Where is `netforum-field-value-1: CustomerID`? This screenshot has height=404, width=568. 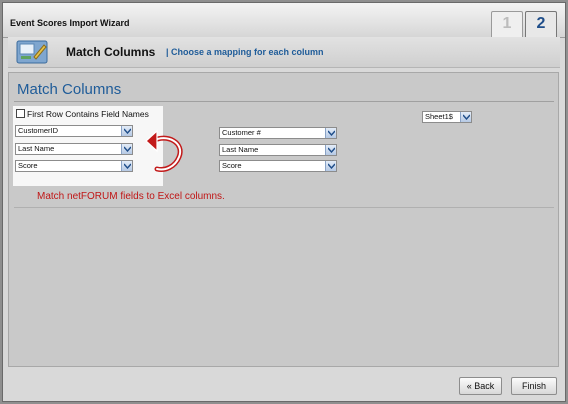
netforum-field-value-1: CustomerID is located at coordinates (38, 130).